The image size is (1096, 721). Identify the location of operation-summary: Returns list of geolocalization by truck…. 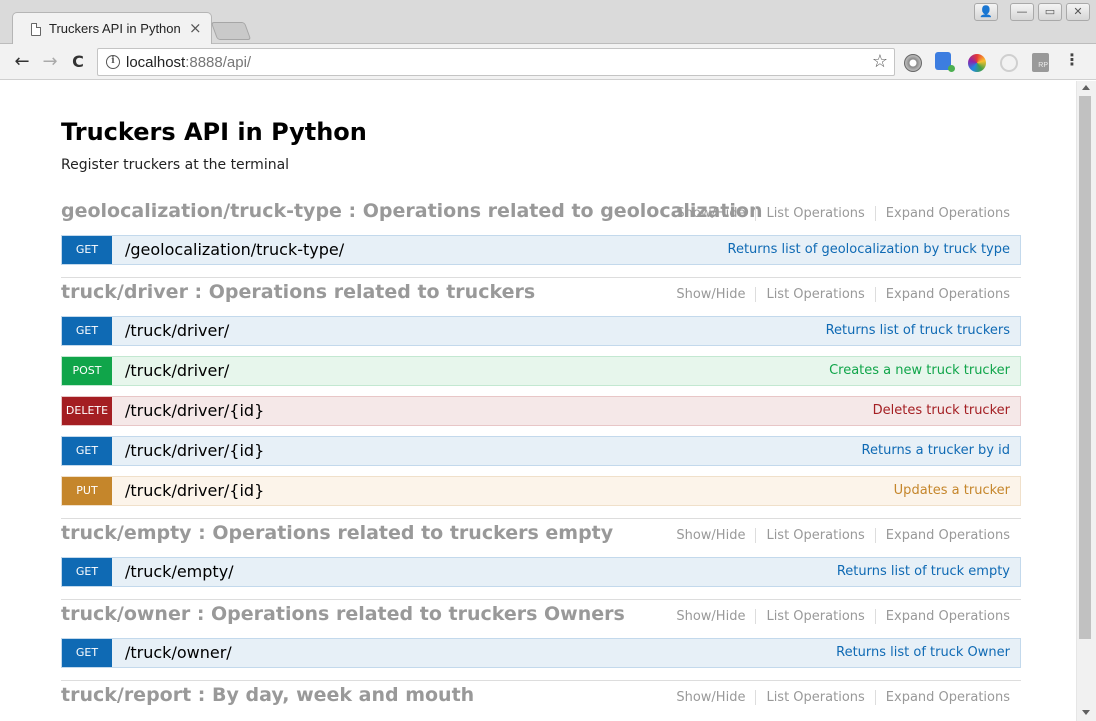
(869, 249).